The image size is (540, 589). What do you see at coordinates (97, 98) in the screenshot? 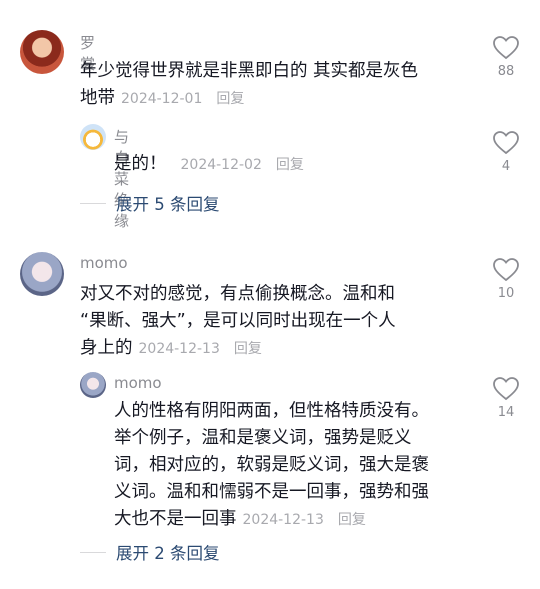
I see `comment-line: 地带` at bounding box center [97, 98].